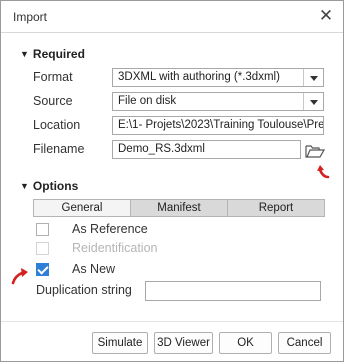 Image resolution: width=344 pixels, height=362 pixels. What do you see at coordinates (53, 101) in the screenshot?
I see `source-label: Source` at bounding box center [53, 101].